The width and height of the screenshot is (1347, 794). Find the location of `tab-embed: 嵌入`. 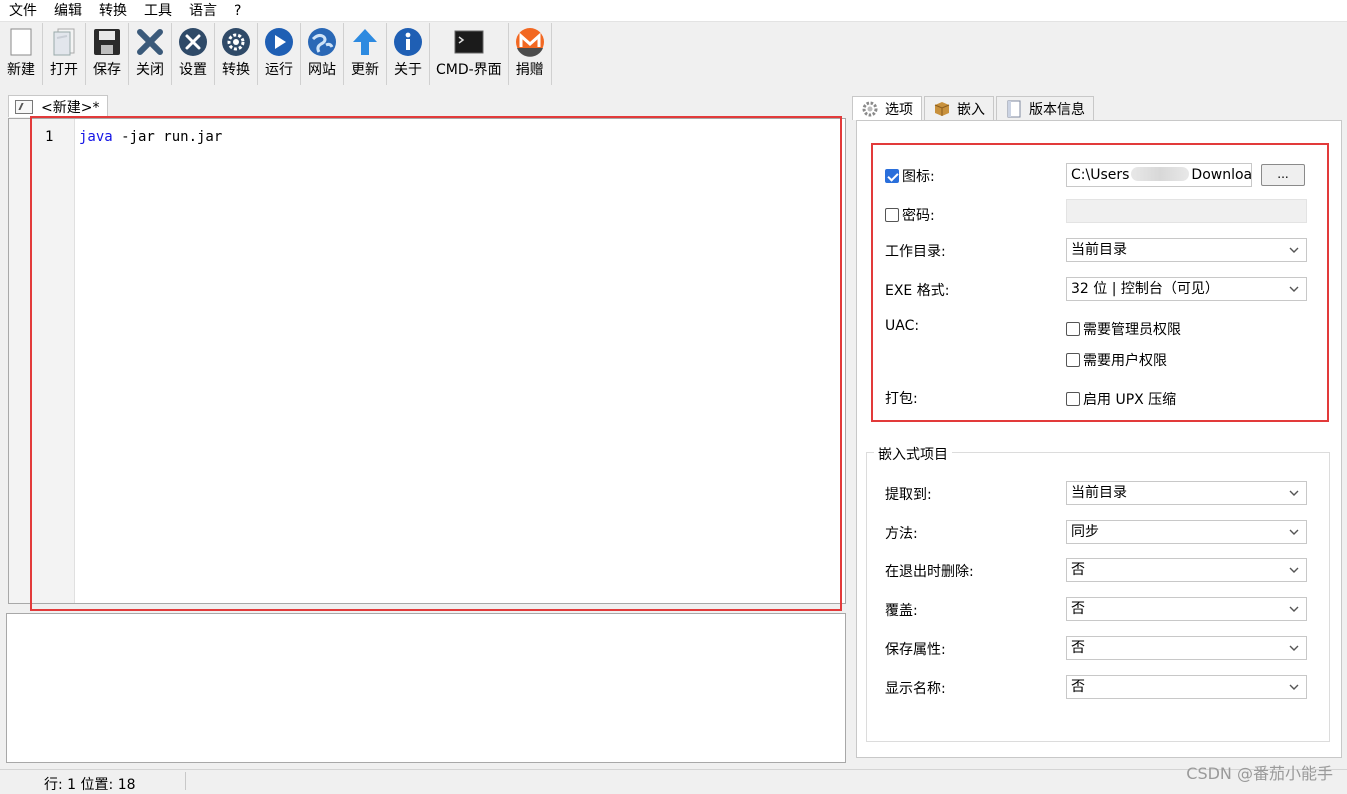

tab-embed: 嵌入 is located at coordinates (959, 108).